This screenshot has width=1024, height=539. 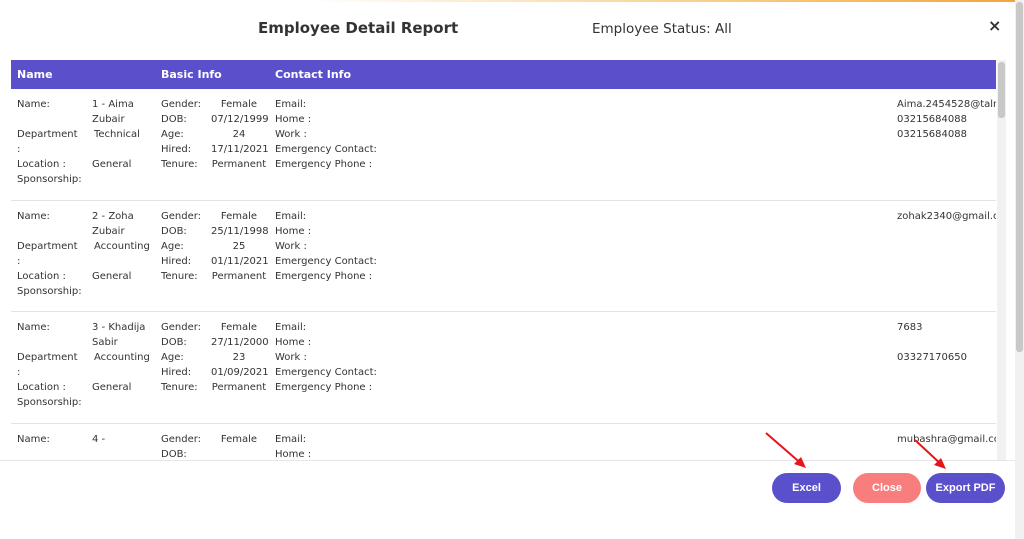 I want to click on age-value: 23, so click(x=239, y=357).